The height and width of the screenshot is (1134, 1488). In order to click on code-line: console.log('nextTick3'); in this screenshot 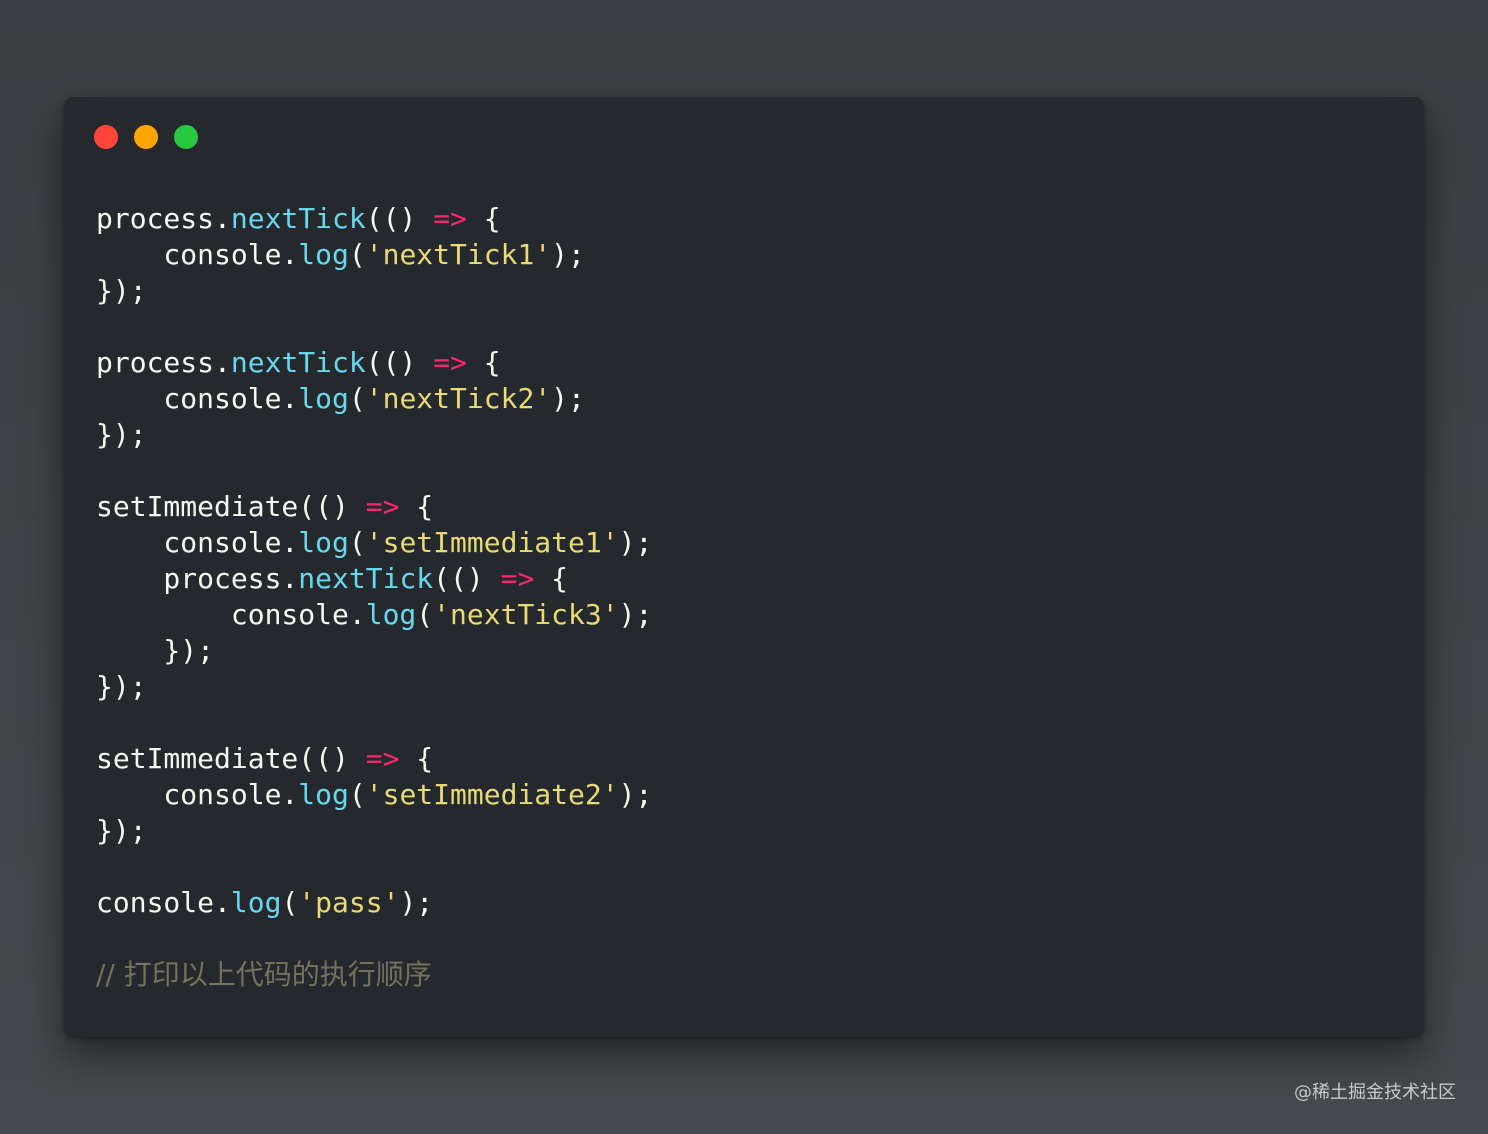, I will do `click(374, 615)`.